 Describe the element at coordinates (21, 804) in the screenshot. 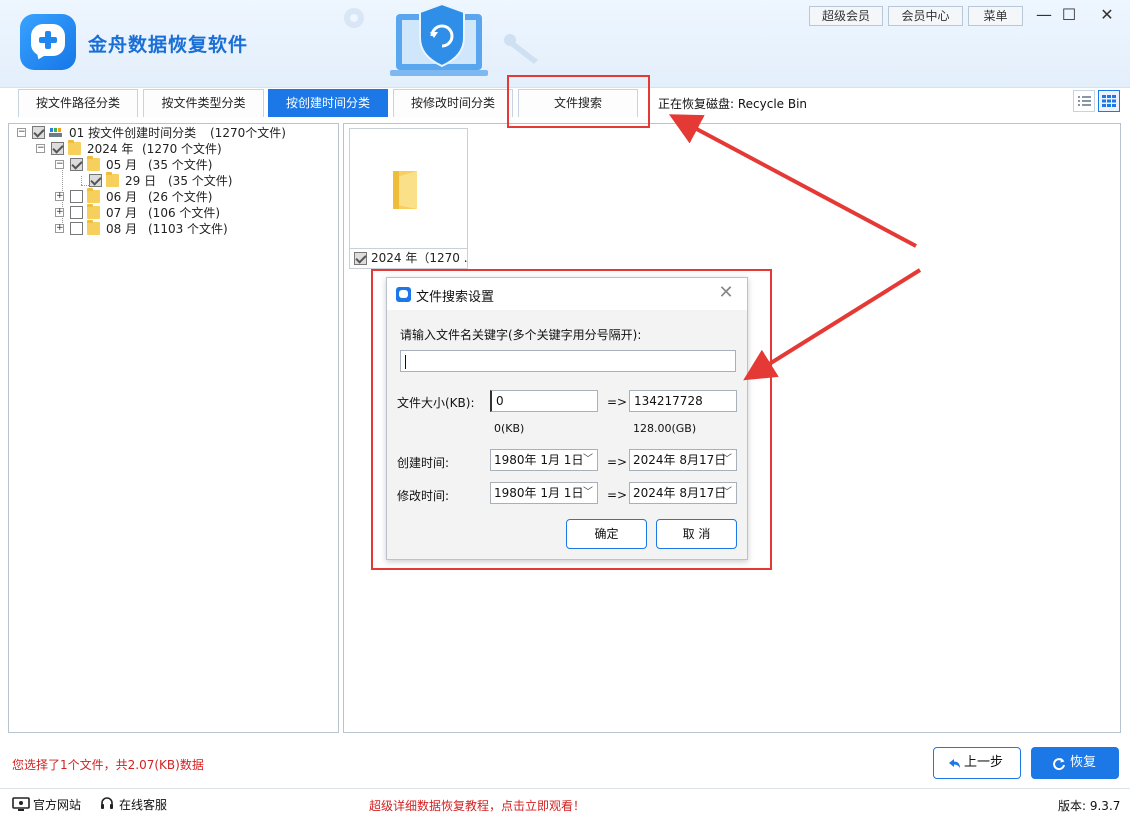

I see `monitor-icon` at that location.